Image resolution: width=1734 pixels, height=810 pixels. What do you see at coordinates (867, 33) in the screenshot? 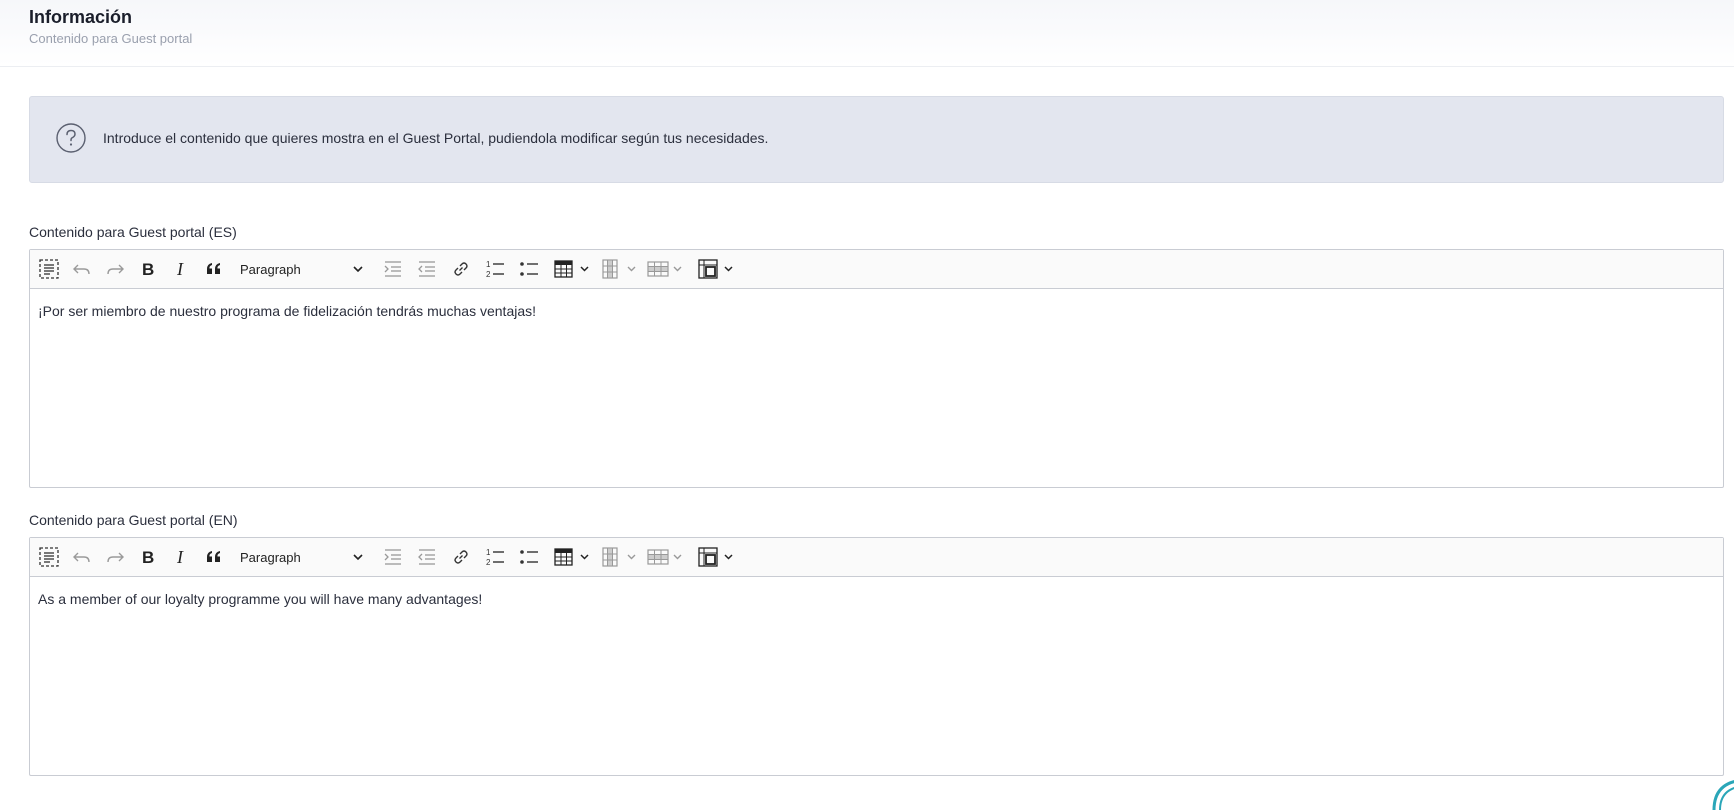
I see `page-header: Información Contenido para Guest portal` at bounding box center [867, 33].